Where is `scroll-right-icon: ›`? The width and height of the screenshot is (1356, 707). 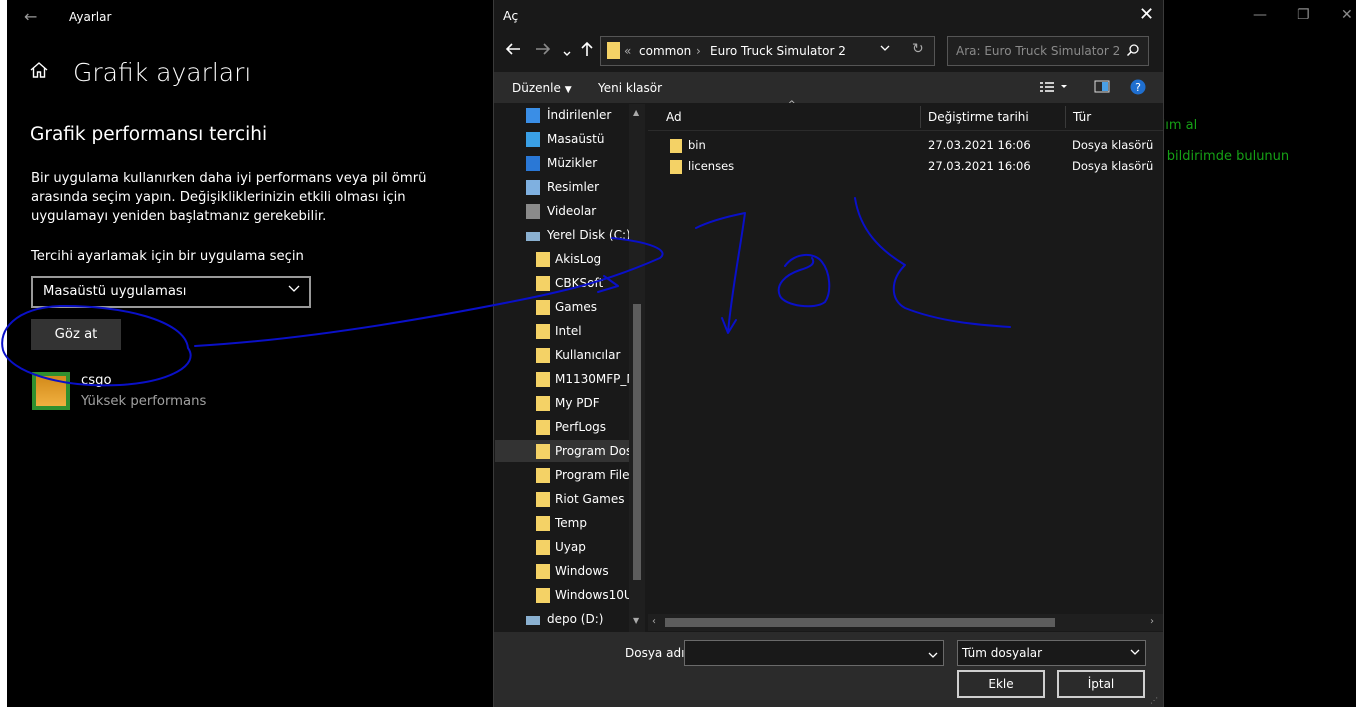
scroll-right-icon: › is located at coordinates (1152, 621).